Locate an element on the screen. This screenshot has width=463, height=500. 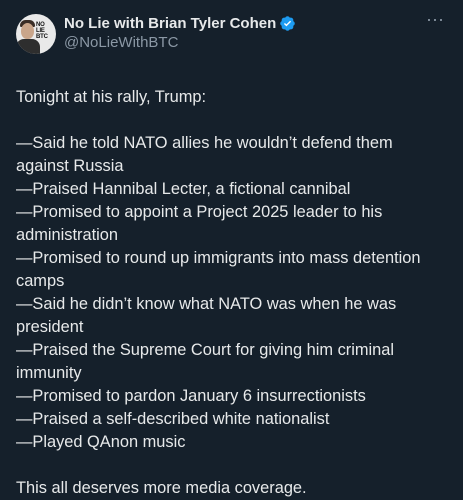
tweet-intro: Tonight at his rally, Trump: is located at coordinates (111, 97).